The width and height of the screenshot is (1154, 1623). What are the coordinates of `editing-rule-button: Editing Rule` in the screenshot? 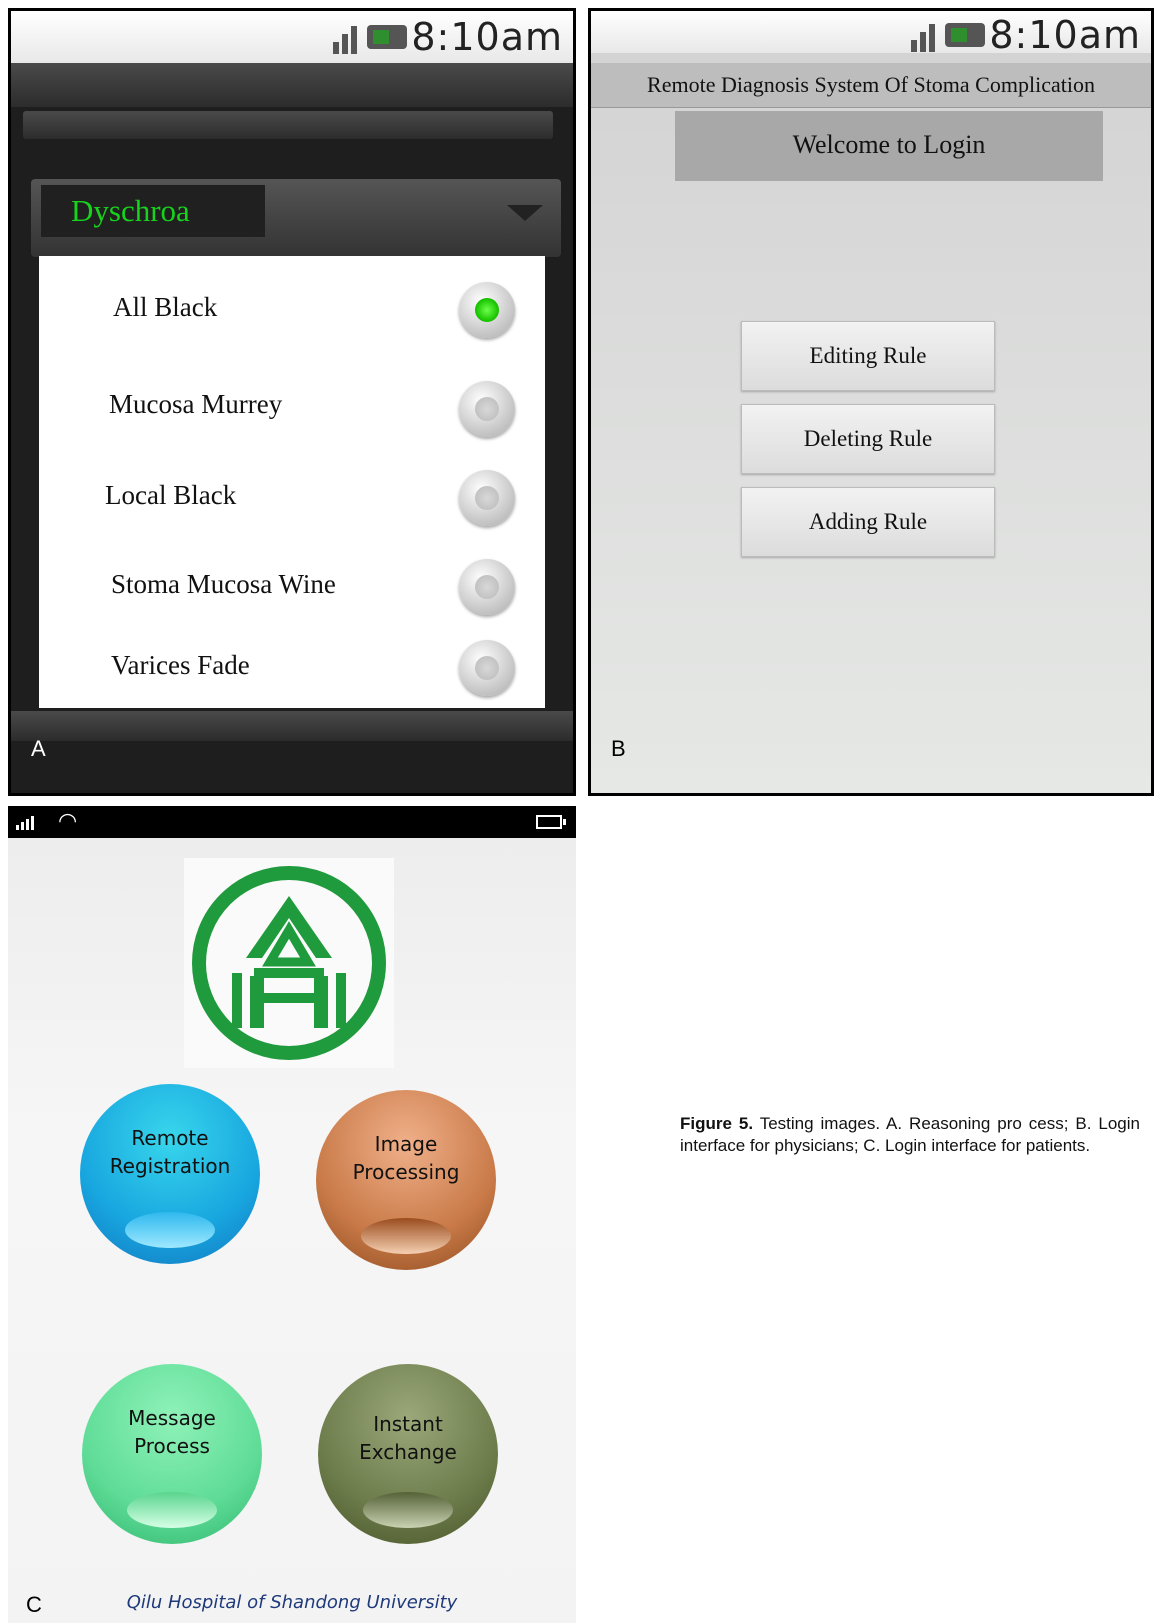 It's located at (868, 356).